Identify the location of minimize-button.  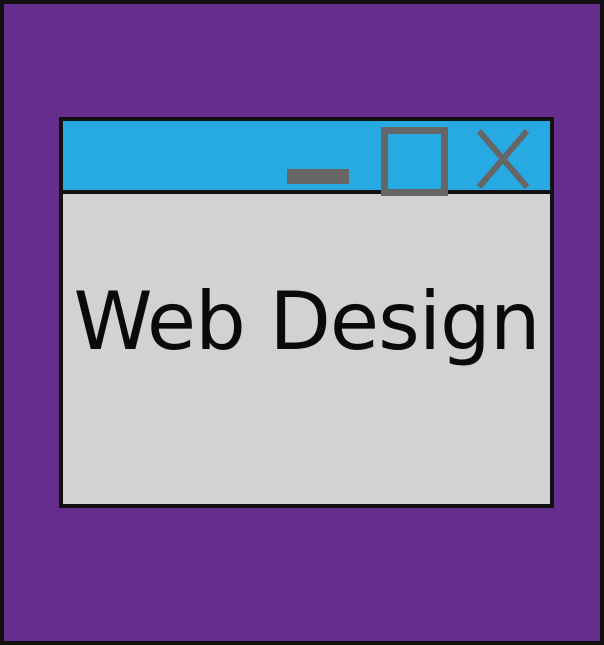
(318, 176).